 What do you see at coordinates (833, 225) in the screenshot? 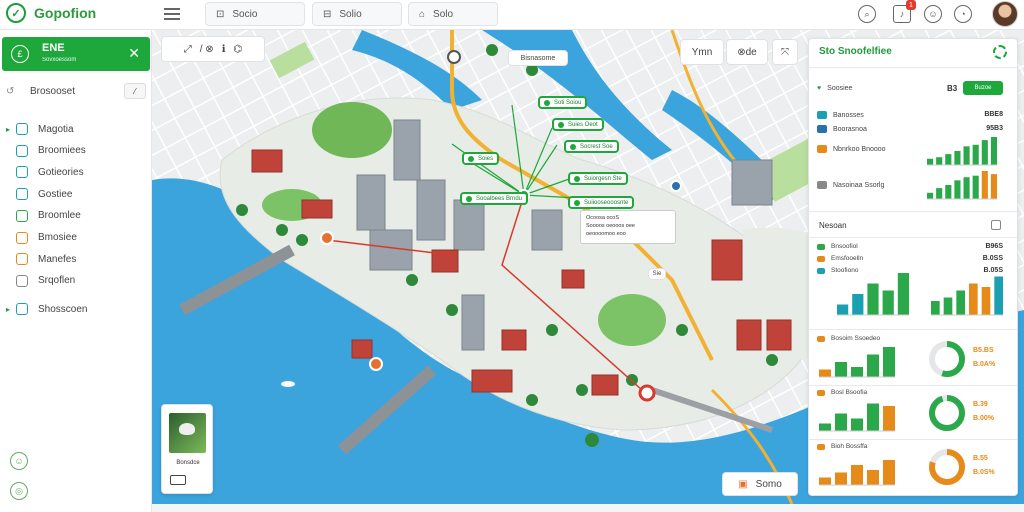
I see `section-title: Nesoan` at bounding box center [833, 225].